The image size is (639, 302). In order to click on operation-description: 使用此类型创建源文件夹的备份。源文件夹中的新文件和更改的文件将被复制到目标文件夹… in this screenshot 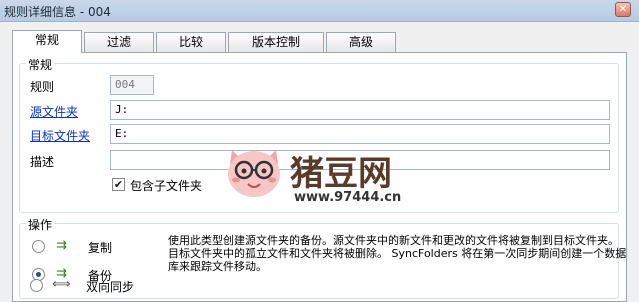, I will do `click(397, 253)`.